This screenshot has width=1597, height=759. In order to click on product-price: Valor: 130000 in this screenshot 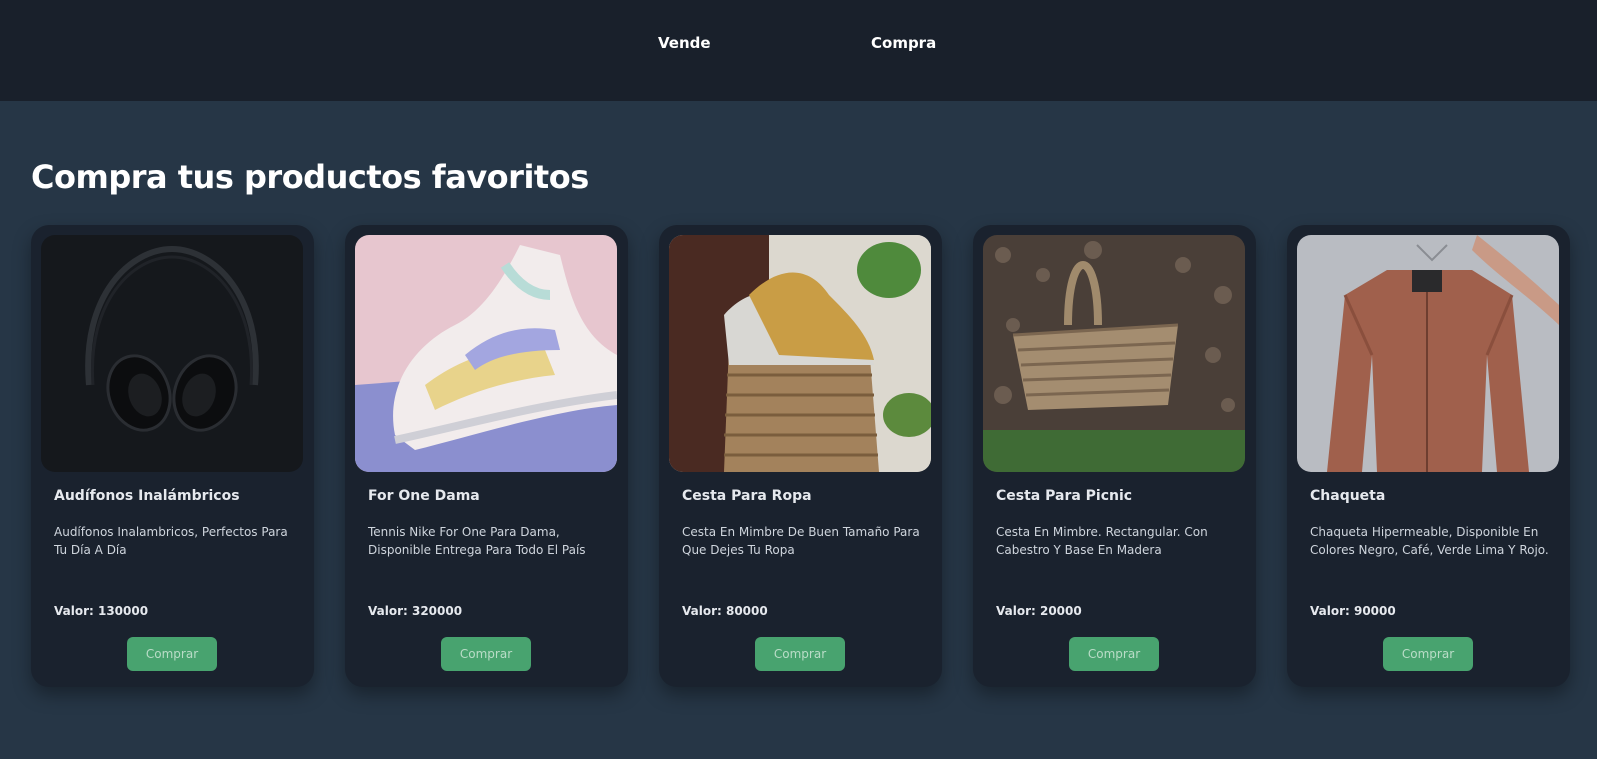, I will do `click(101, 611)`.